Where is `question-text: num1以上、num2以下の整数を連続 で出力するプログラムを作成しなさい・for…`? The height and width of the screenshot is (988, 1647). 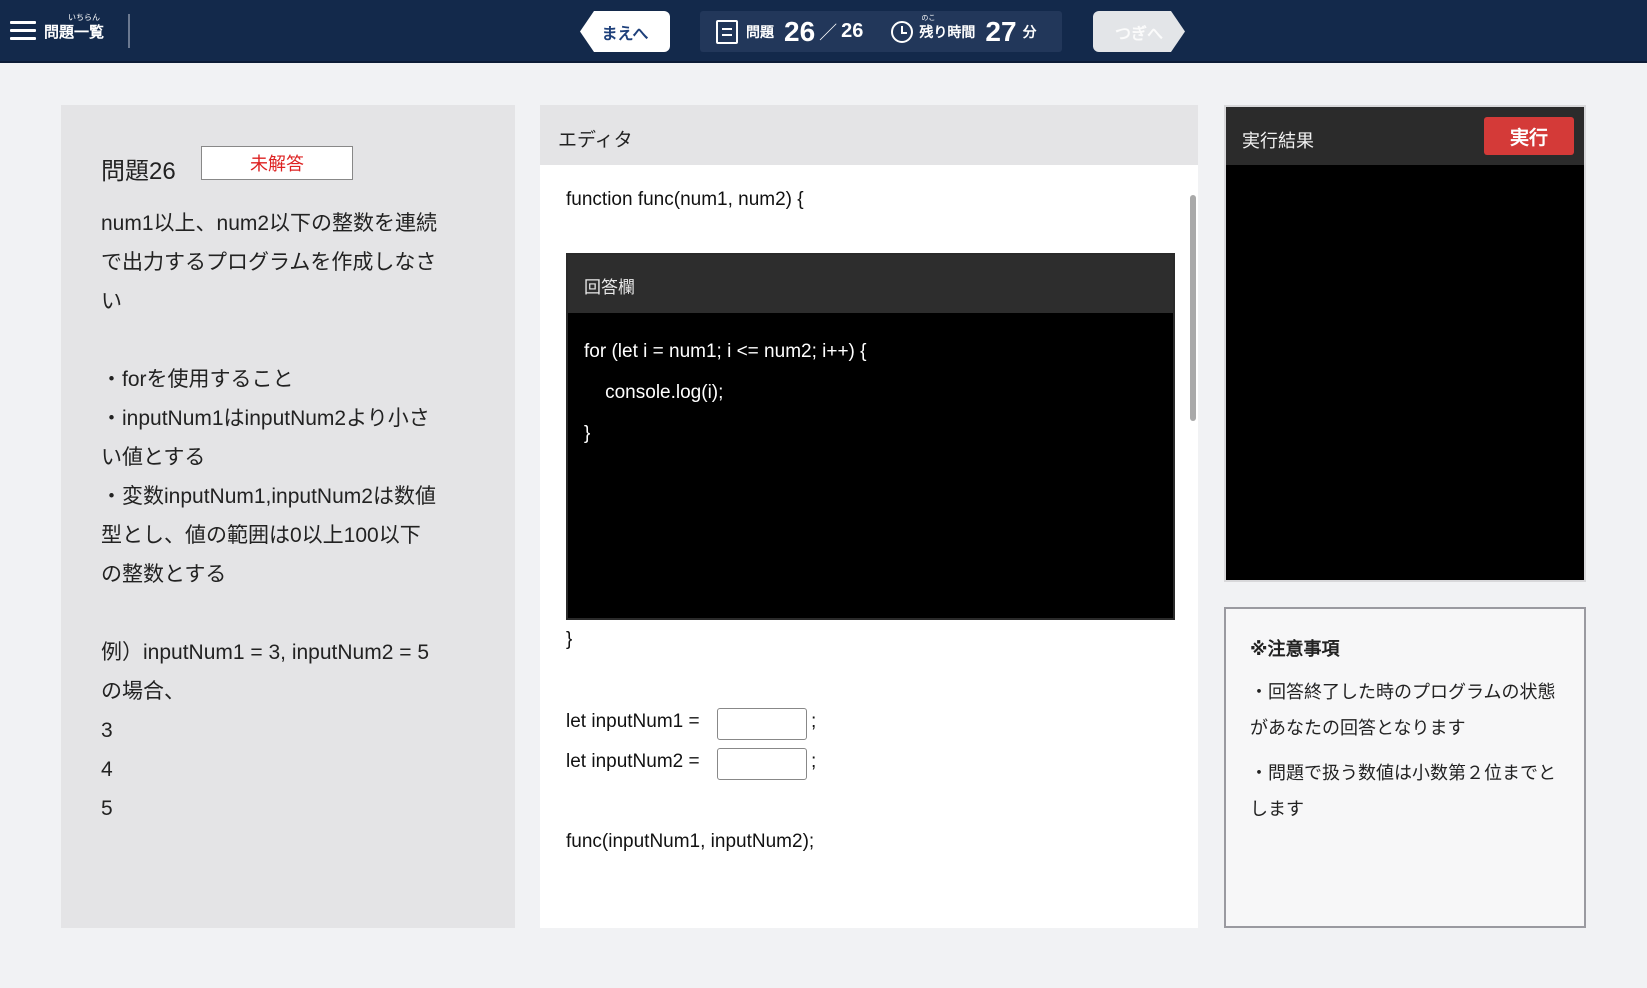
question-text: num1以上、num2以下の整数を連続 で出力するプログラムを作成しなさい・for… is located at coordinates (291, 516).